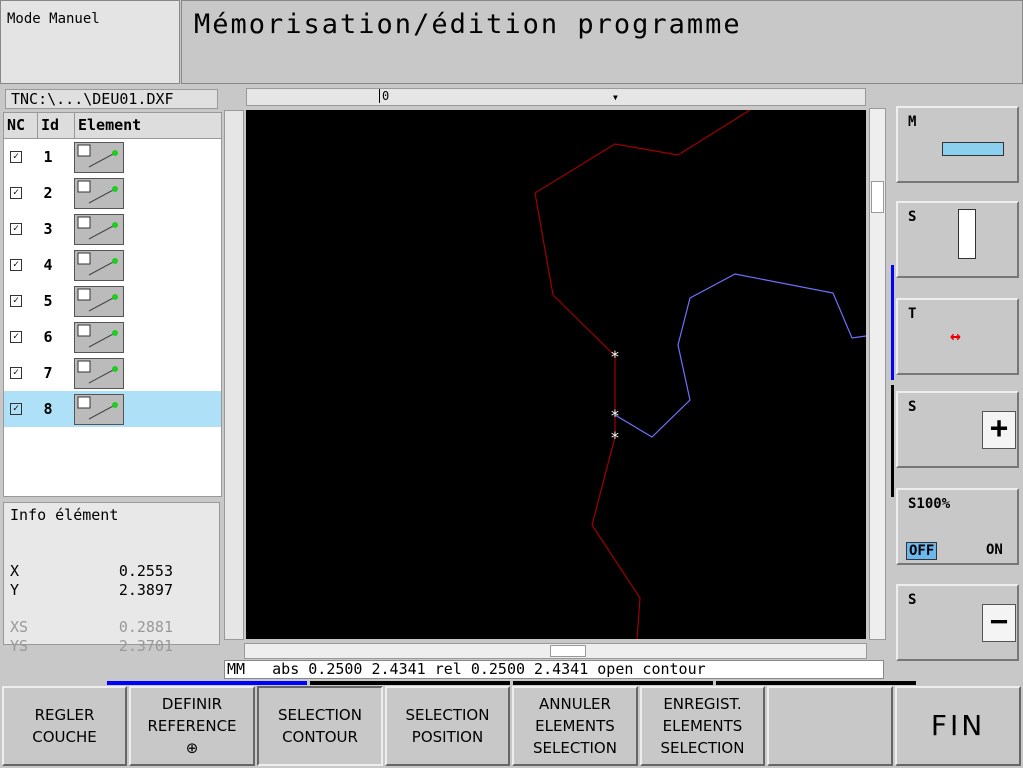 Image resolution: width=1023 pixels, height=768 pixels. I want to click on ruler-marker-icon: ▼, so click(615, 97).